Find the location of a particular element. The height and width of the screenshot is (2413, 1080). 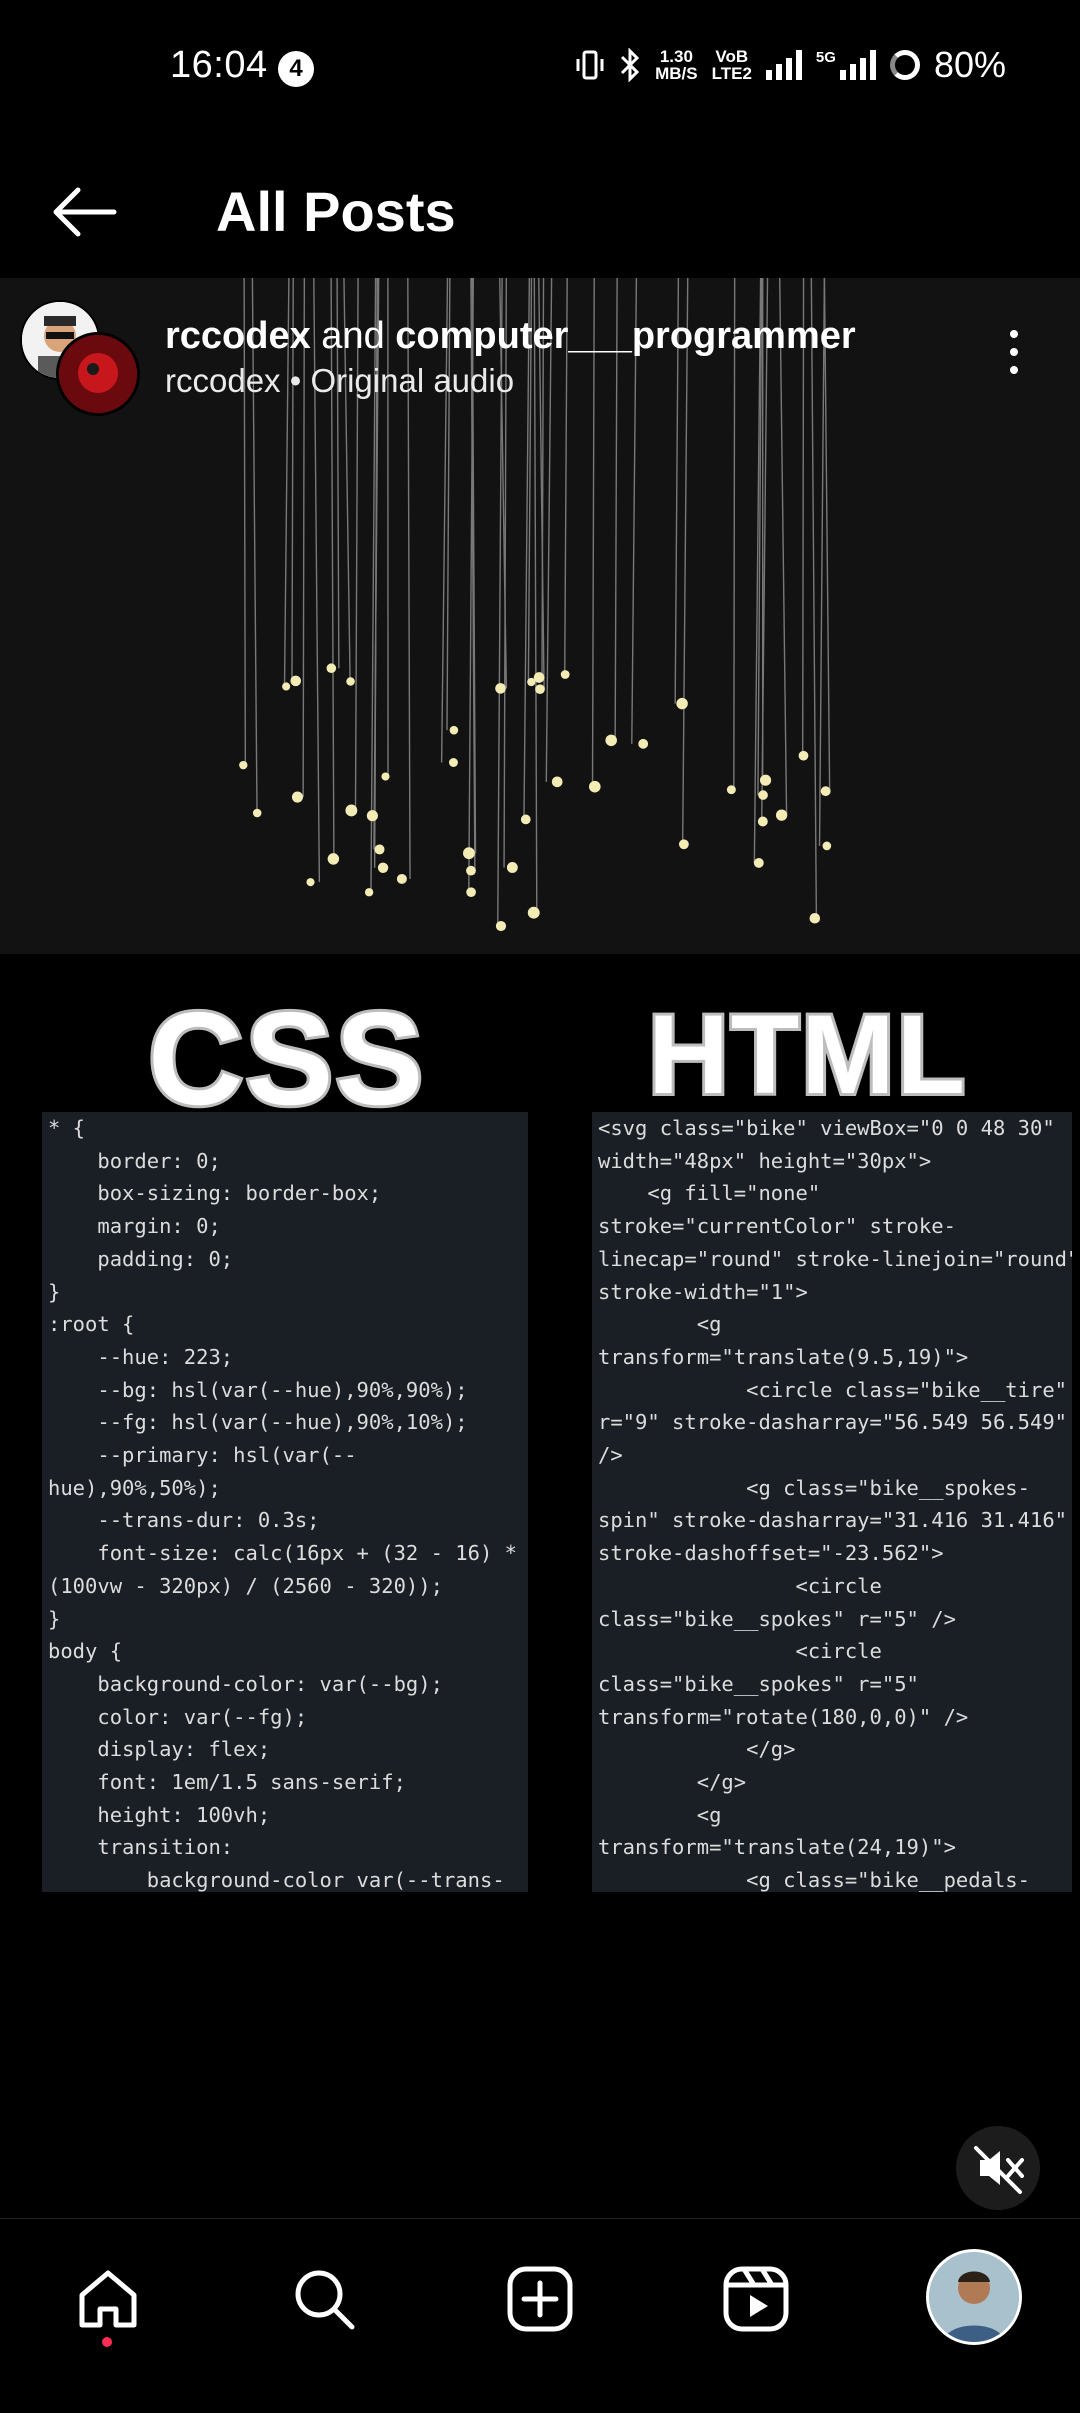

collab-author-link: computer___programmer is located at coordinates (625, 336).